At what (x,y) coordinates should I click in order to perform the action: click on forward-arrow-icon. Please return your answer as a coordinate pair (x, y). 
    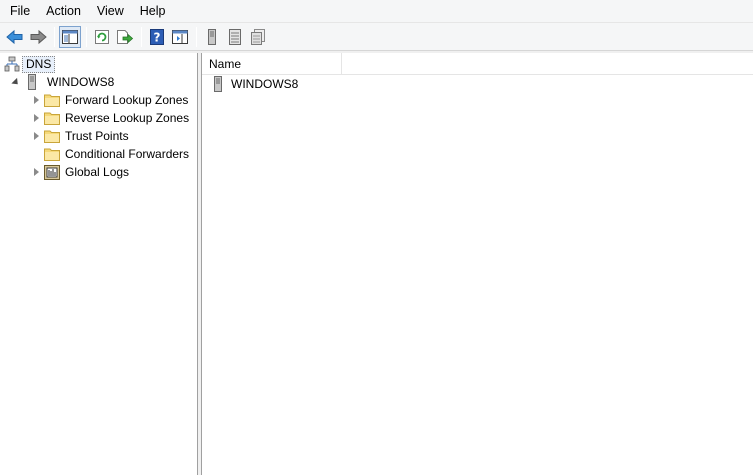
    Looking at the image, I should click on (38, 36).